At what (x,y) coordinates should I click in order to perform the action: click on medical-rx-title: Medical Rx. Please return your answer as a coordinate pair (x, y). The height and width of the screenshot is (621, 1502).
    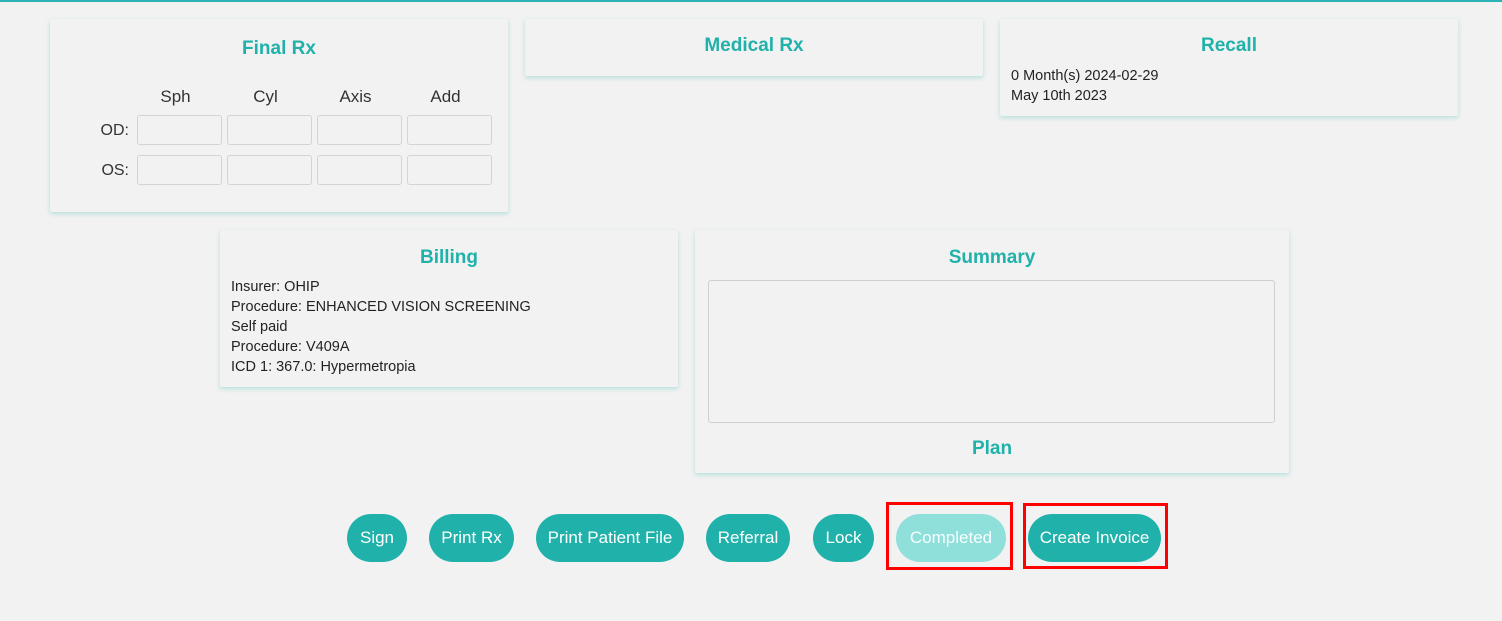
    Looking at the image, I should click on (754, 45).